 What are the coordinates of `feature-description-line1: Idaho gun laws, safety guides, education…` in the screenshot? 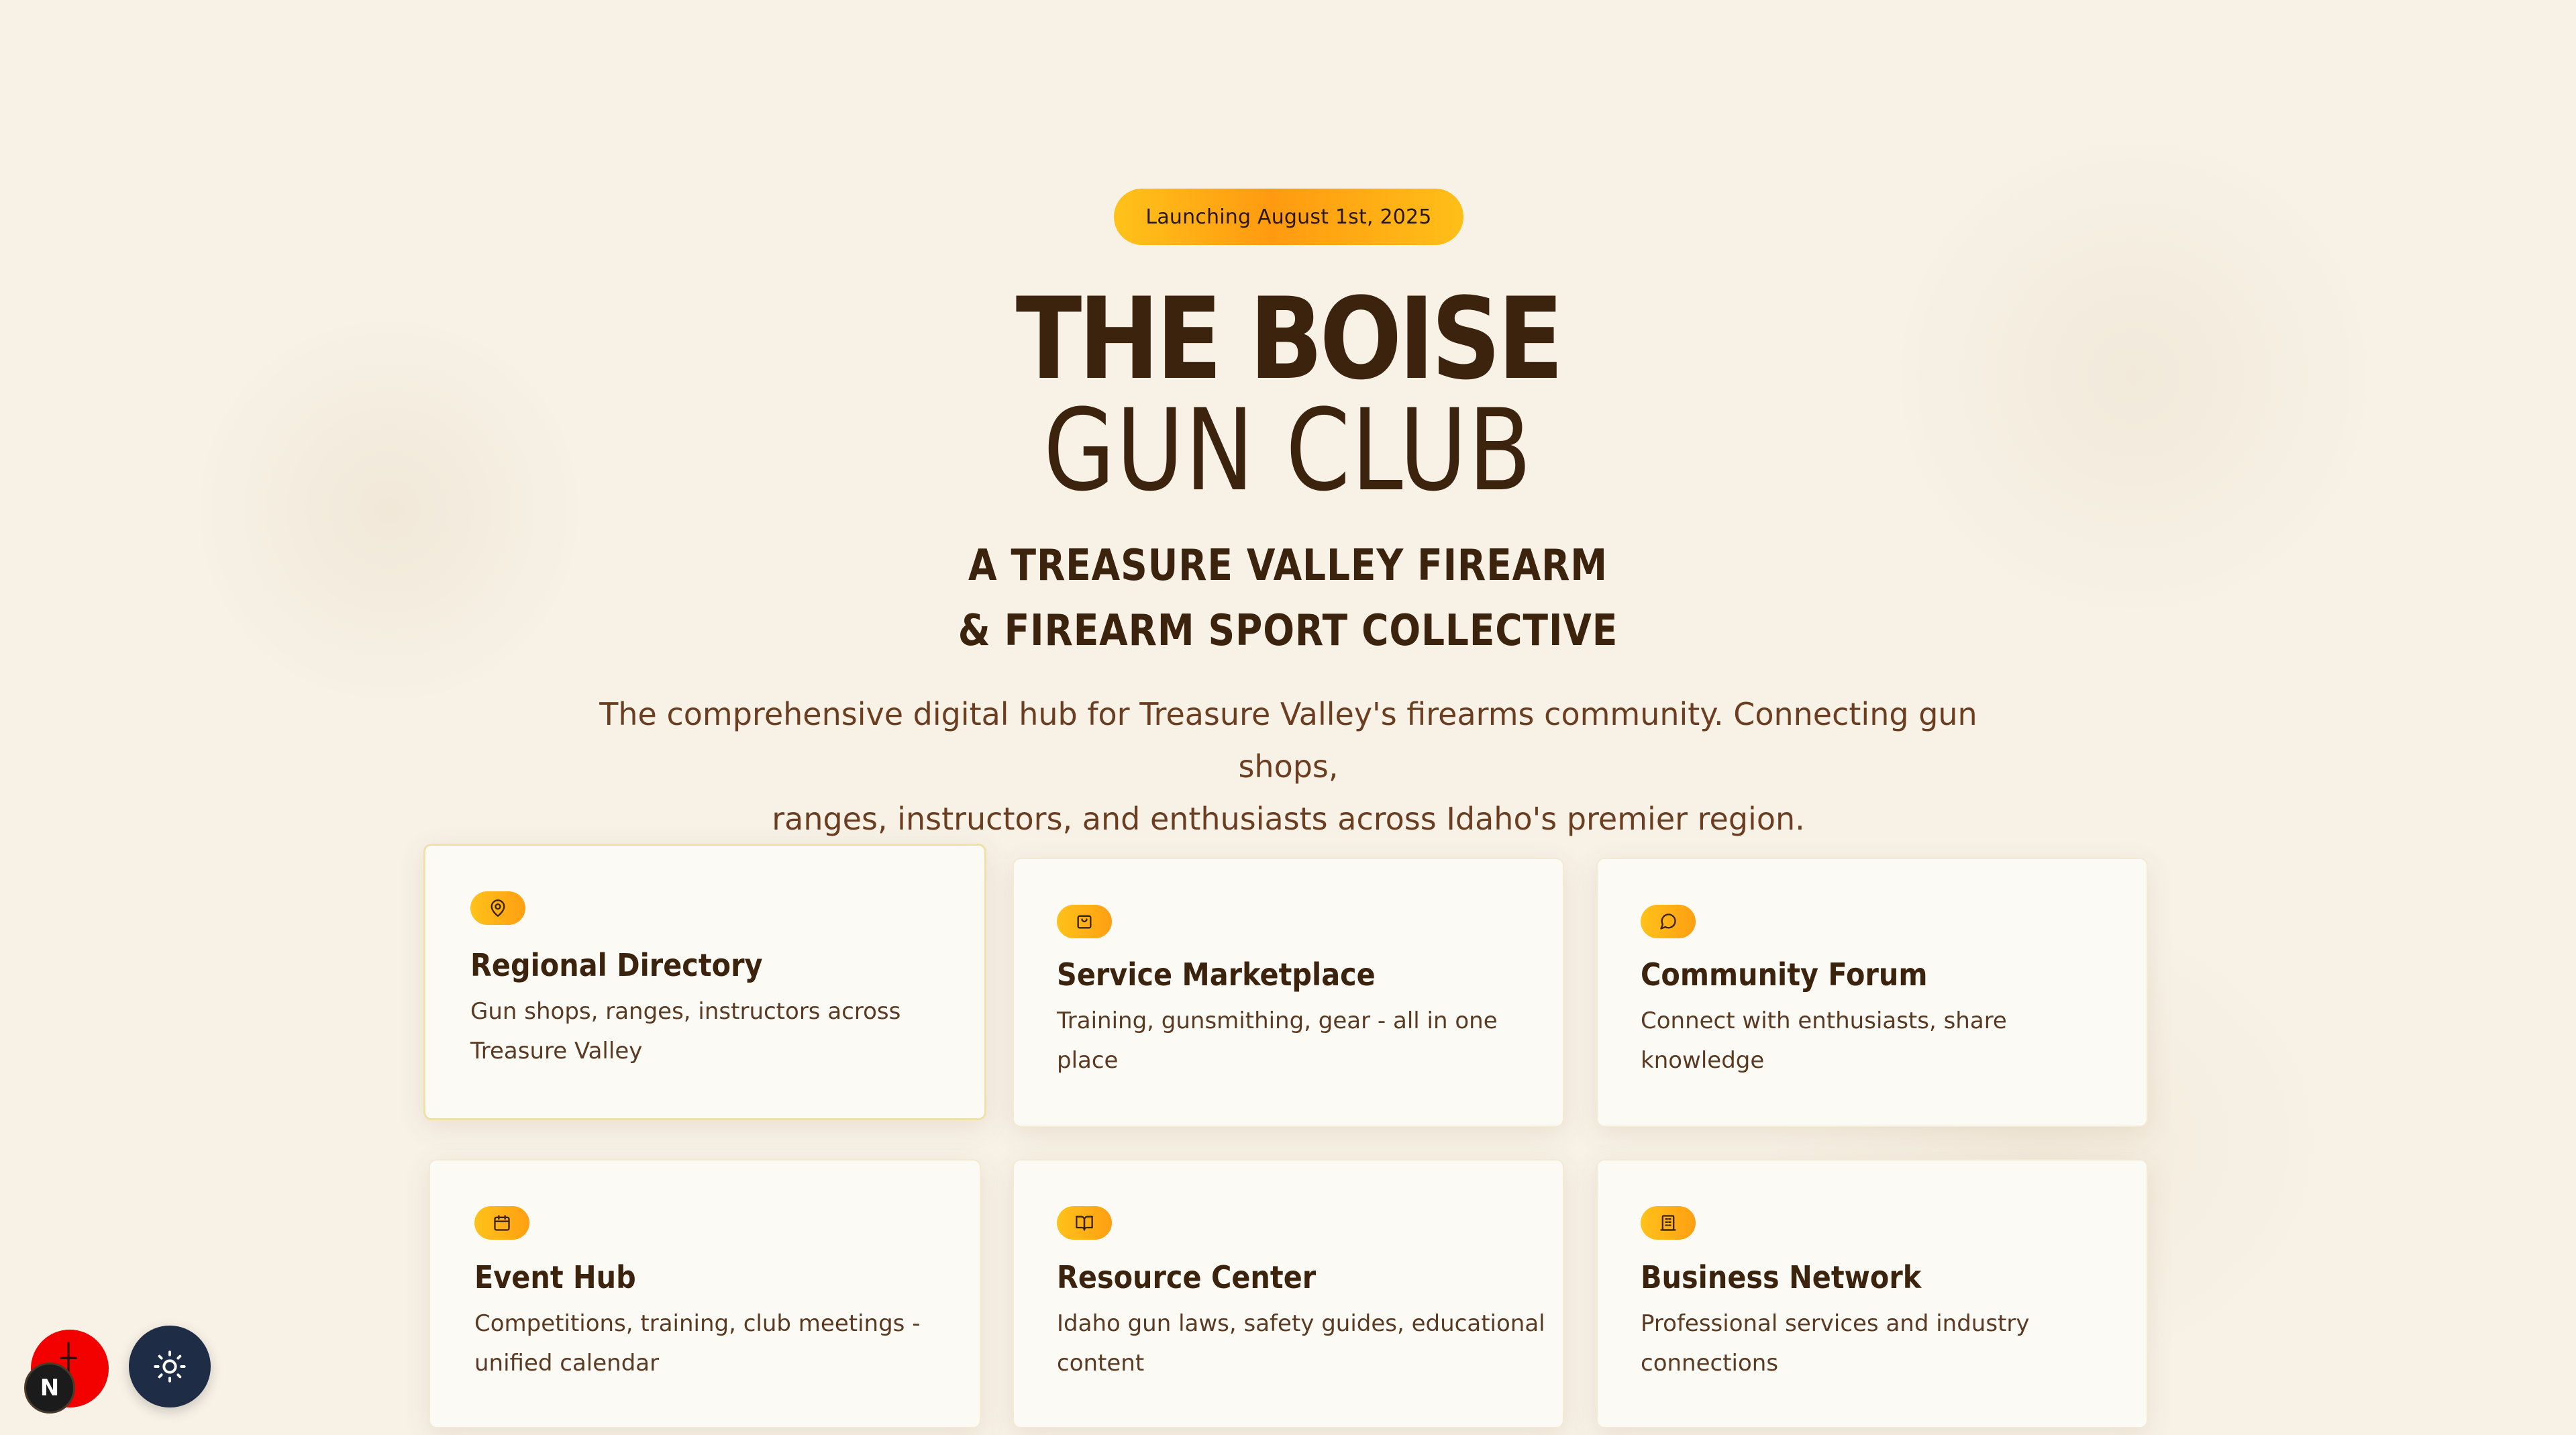 It's located at (1301, 1323).